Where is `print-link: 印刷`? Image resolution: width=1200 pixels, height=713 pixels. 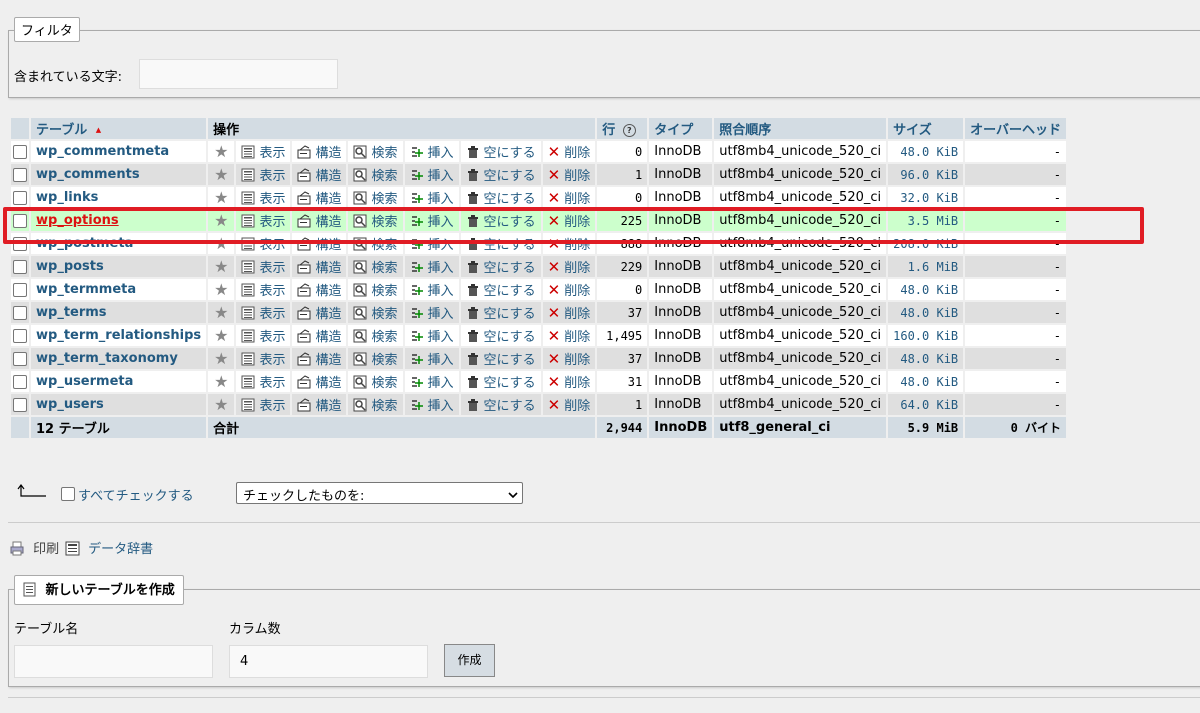
print-link: 印刷 is located at coordinates (34, 549).